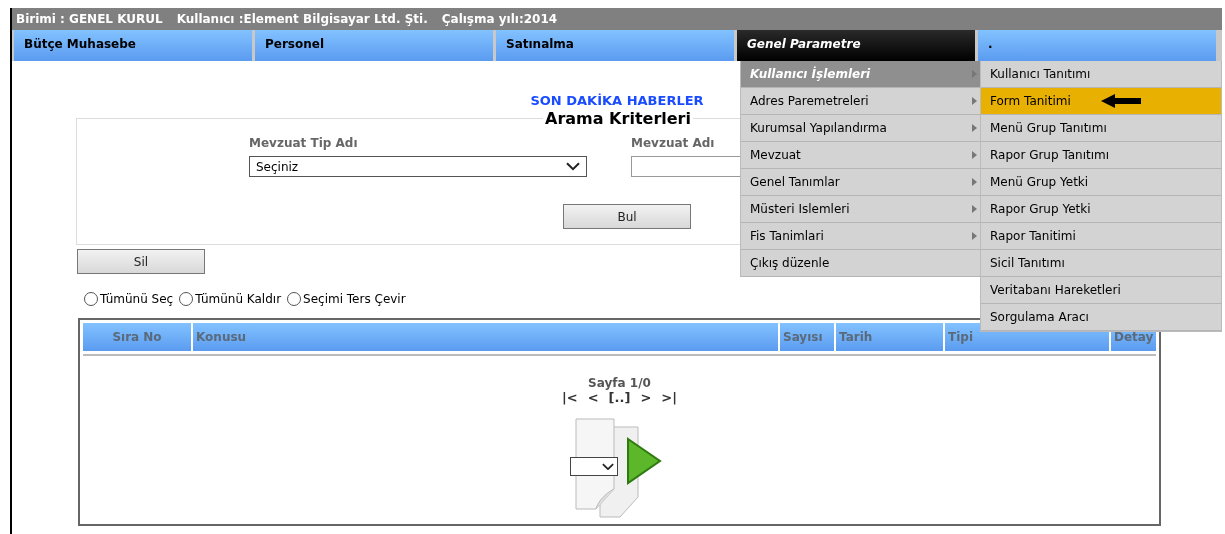 The width and height of the screenshot is (1225, 534). Describe the element at coordinates (137, 337) in the screenshot. I see `column-header: Sıra No` at that location.